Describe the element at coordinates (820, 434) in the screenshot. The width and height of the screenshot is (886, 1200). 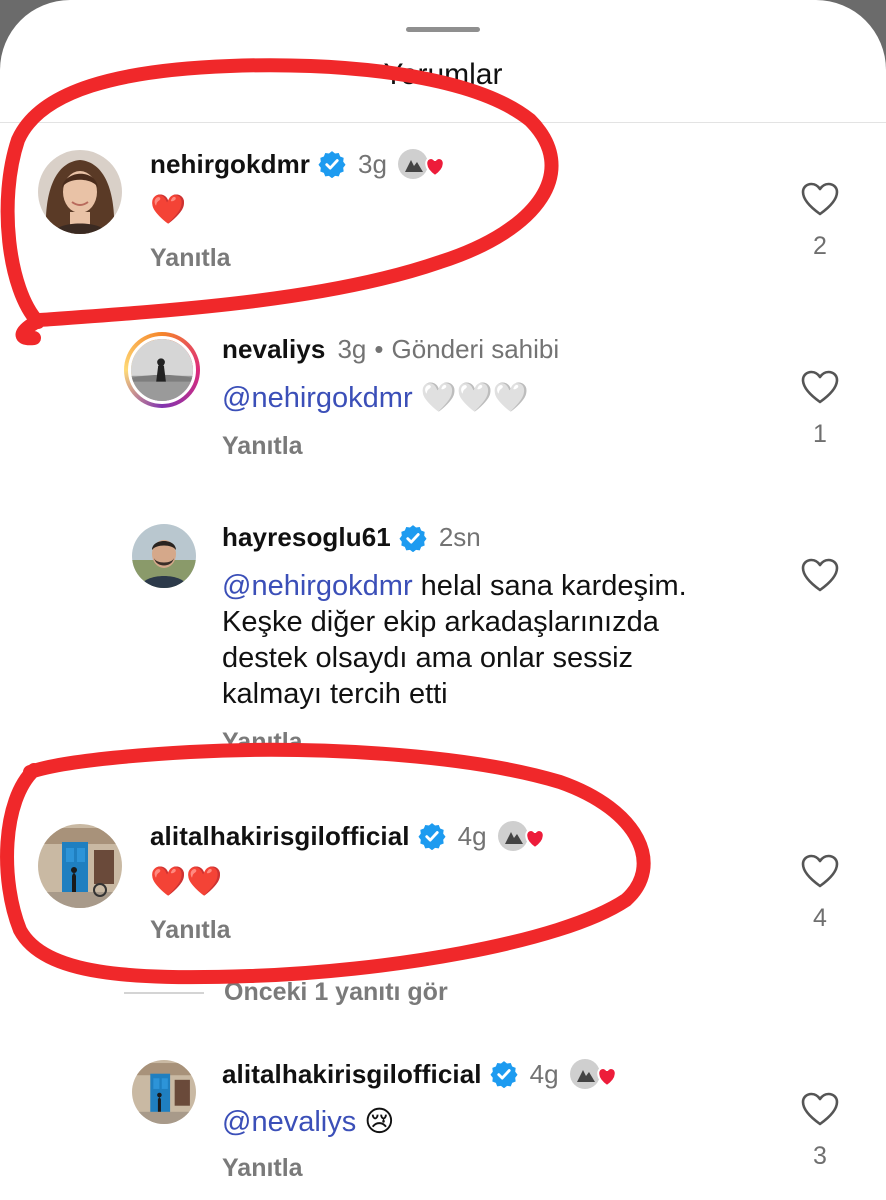
I see `like-count: 1` at that location.